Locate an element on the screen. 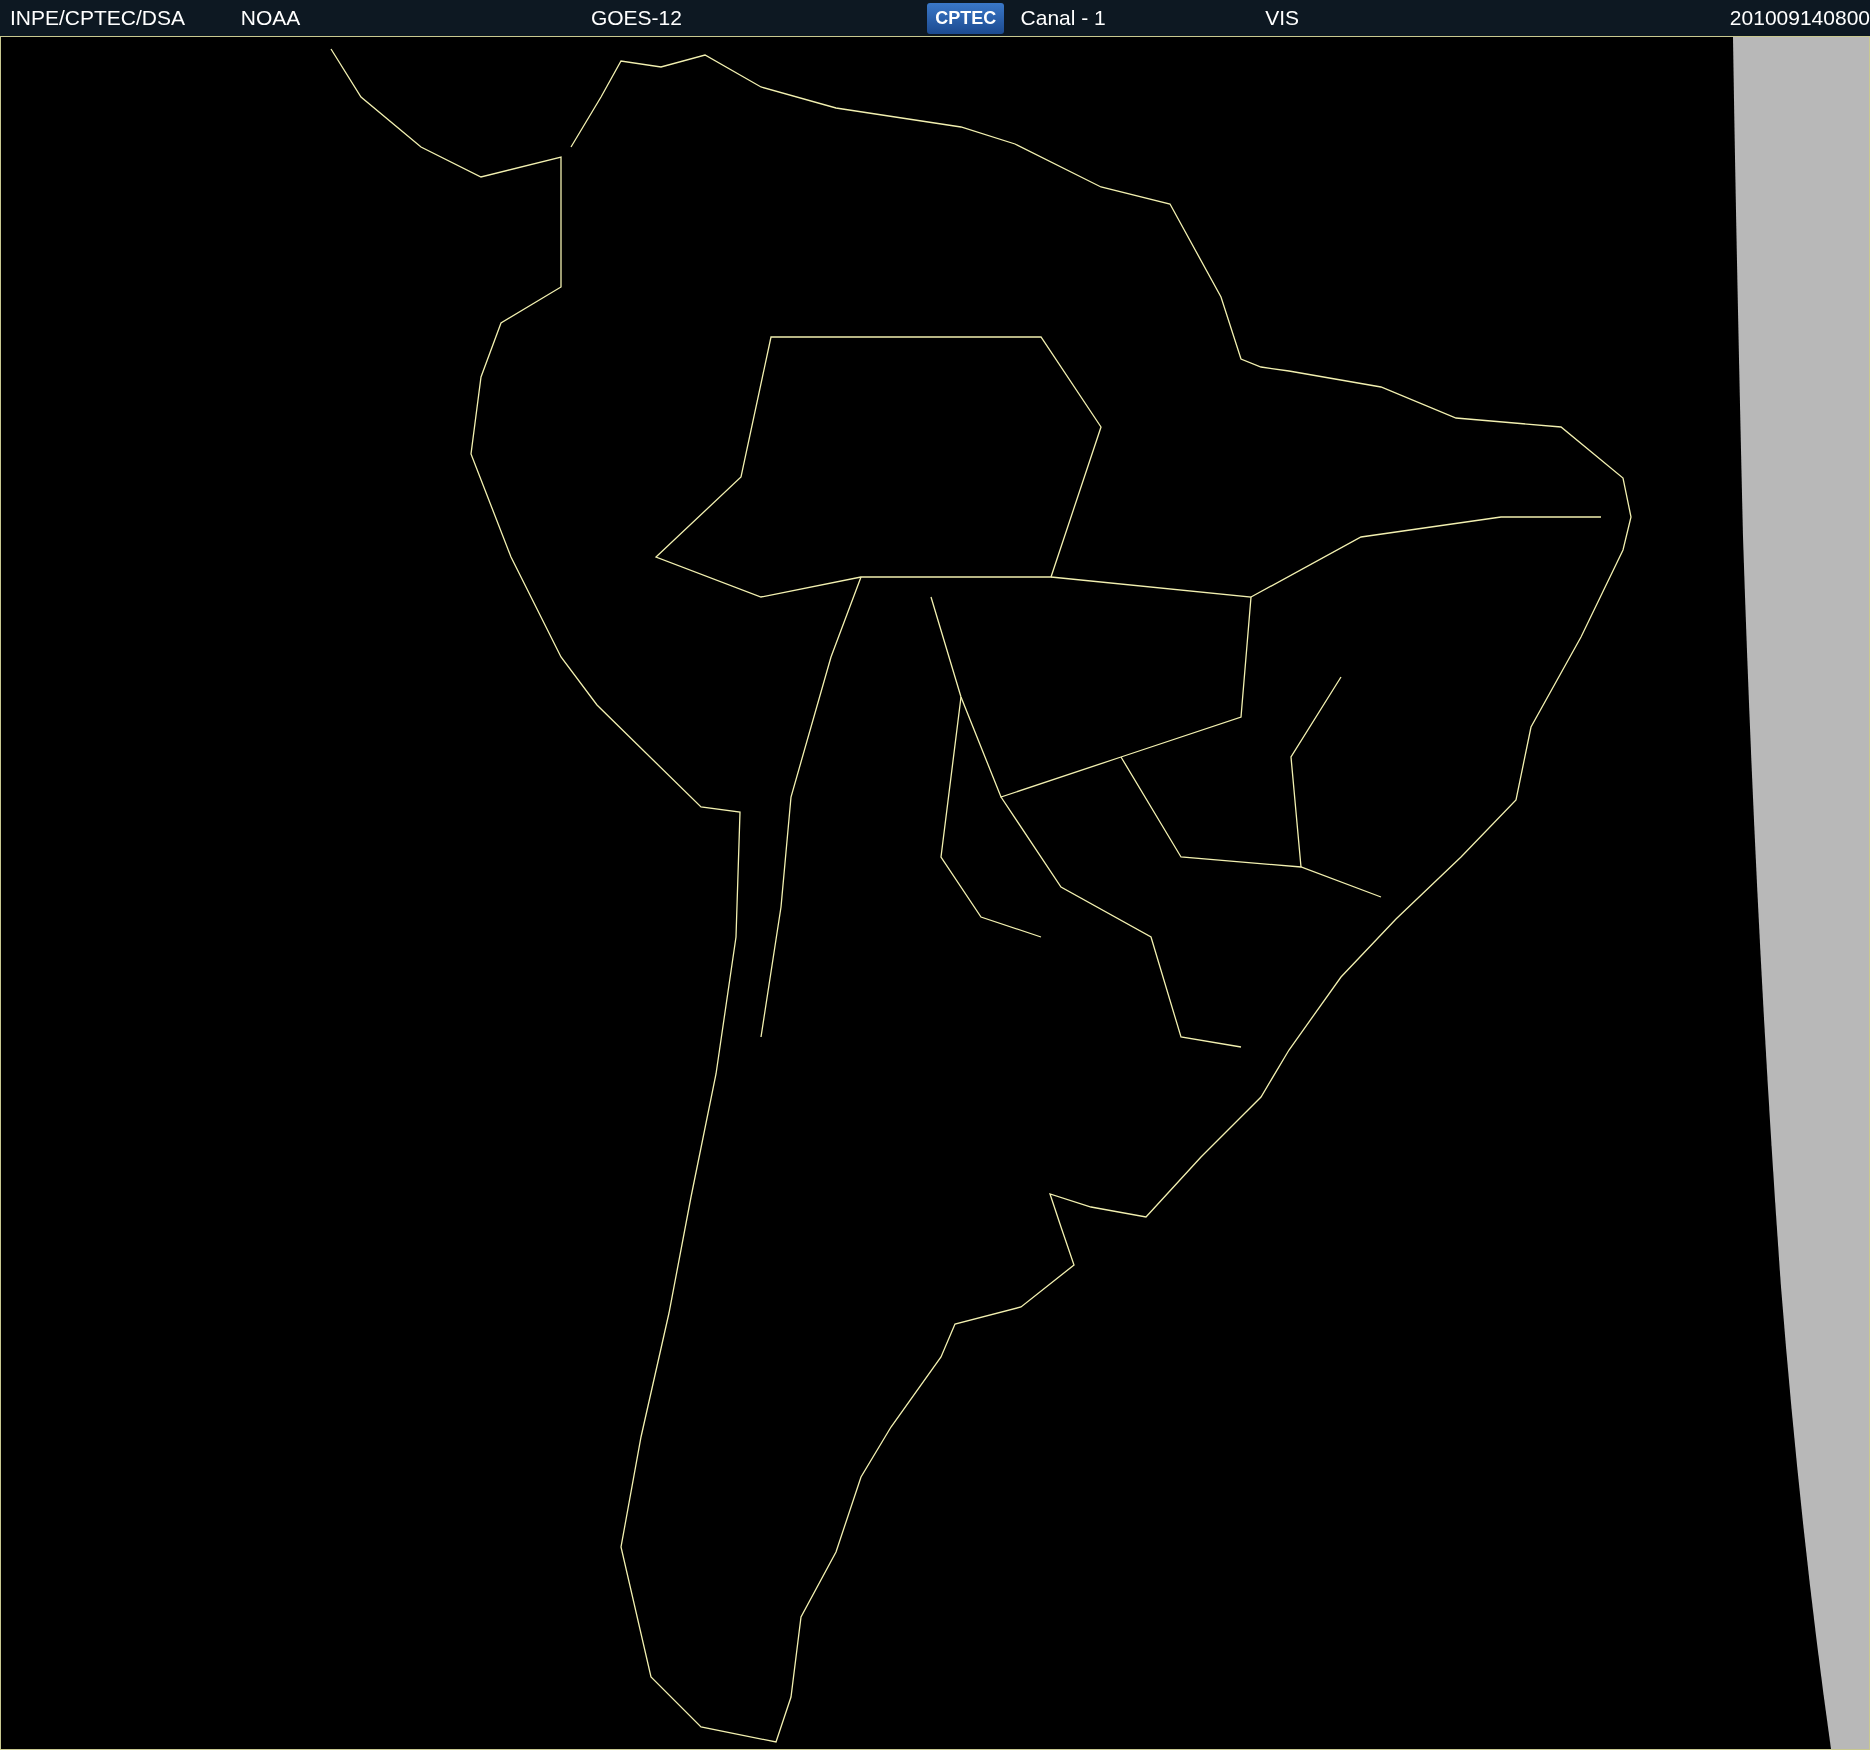  header-label: INPE/CPTEC/DSA is located at coordinates (98, 18).